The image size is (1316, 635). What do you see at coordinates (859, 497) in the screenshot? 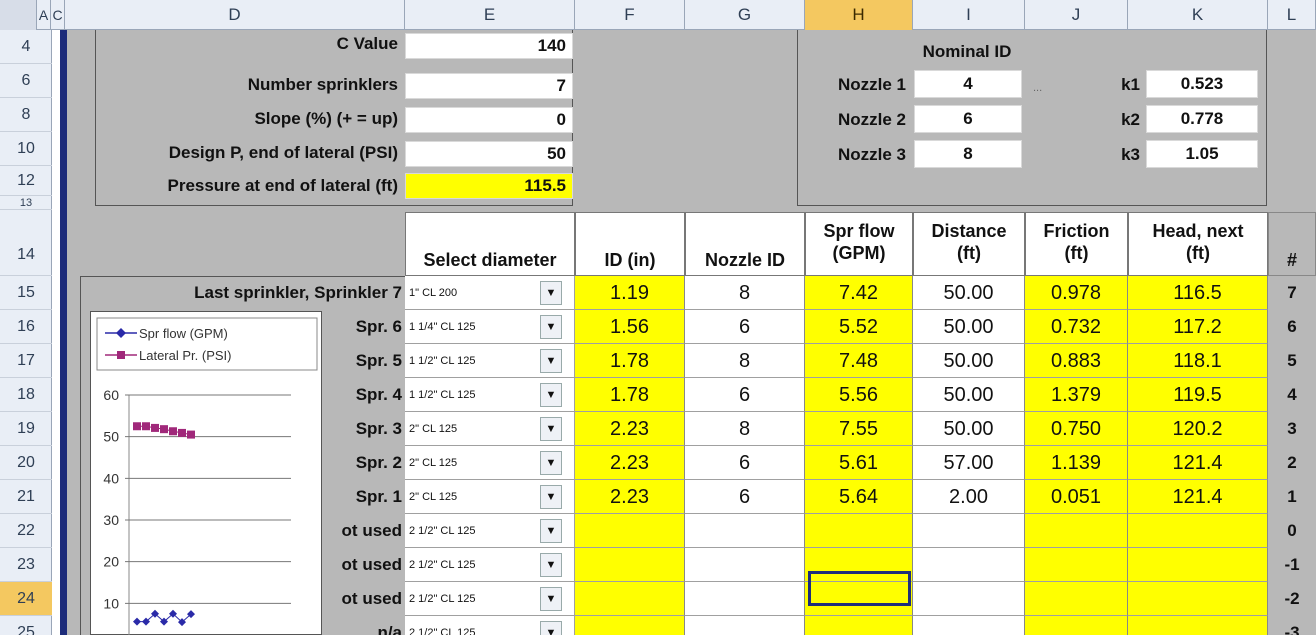
I see `spr-flow-cell: 5.64` at bounding box center [859, 497].